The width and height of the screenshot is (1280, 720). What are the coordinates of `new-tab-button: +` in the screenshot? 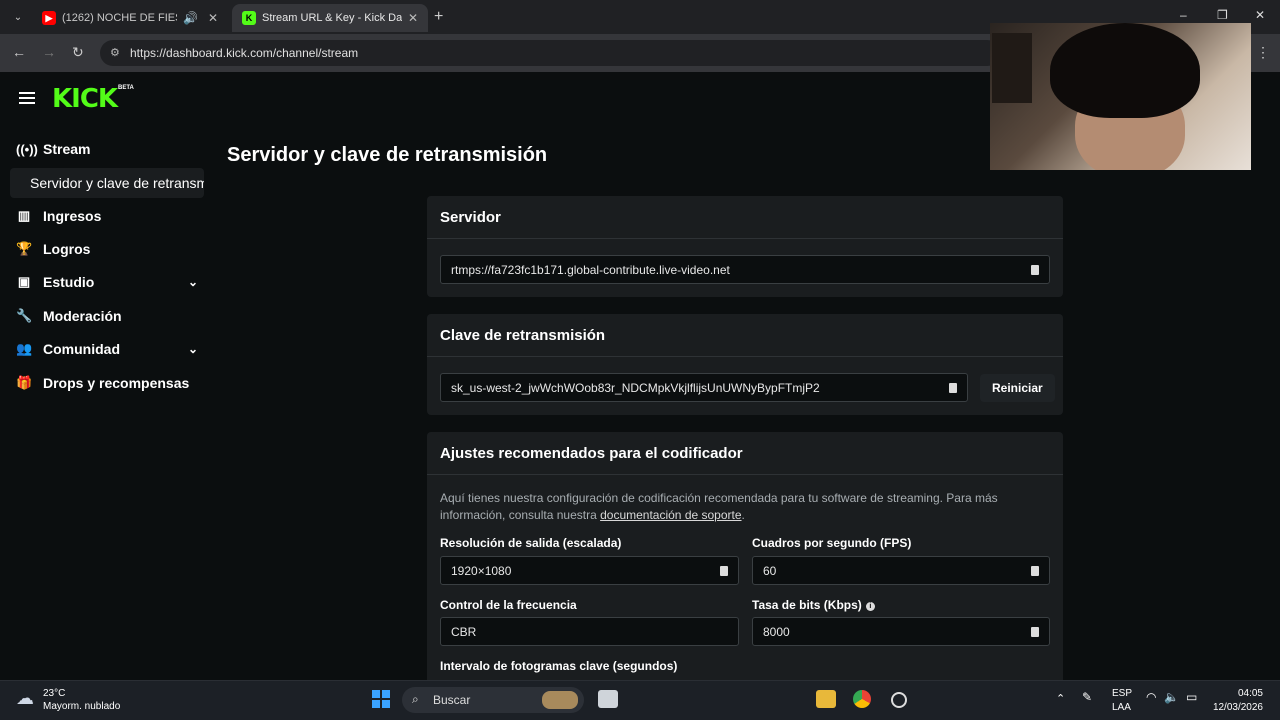 It's located at (438, 17).